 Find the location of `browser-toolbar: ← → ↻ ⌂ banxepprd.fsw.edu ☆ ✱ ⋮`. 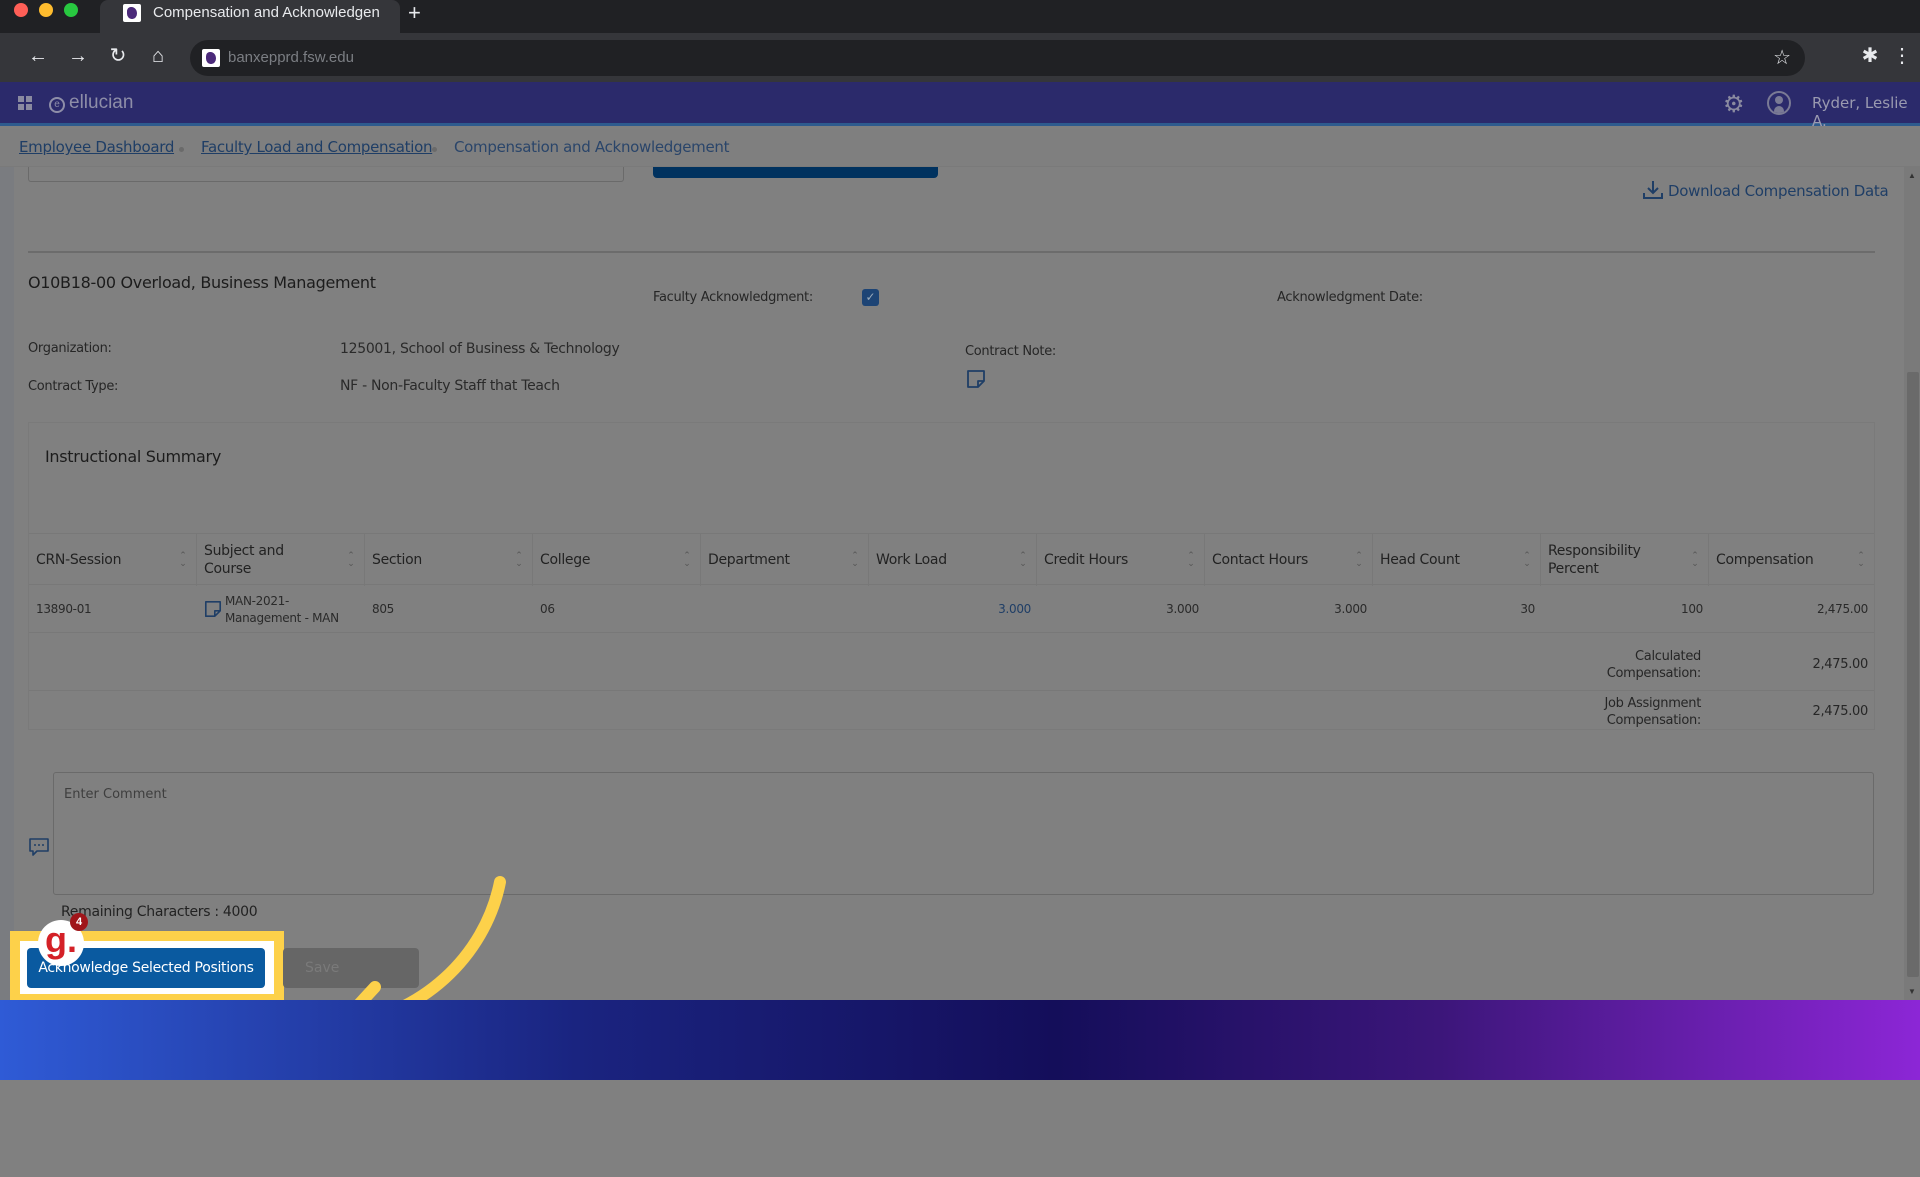

browser-toolbar: ← → ↻ ⌂ banxepprd.fsw.edu ☆ ✱ ⋮ is located at coordinates (960, 57).